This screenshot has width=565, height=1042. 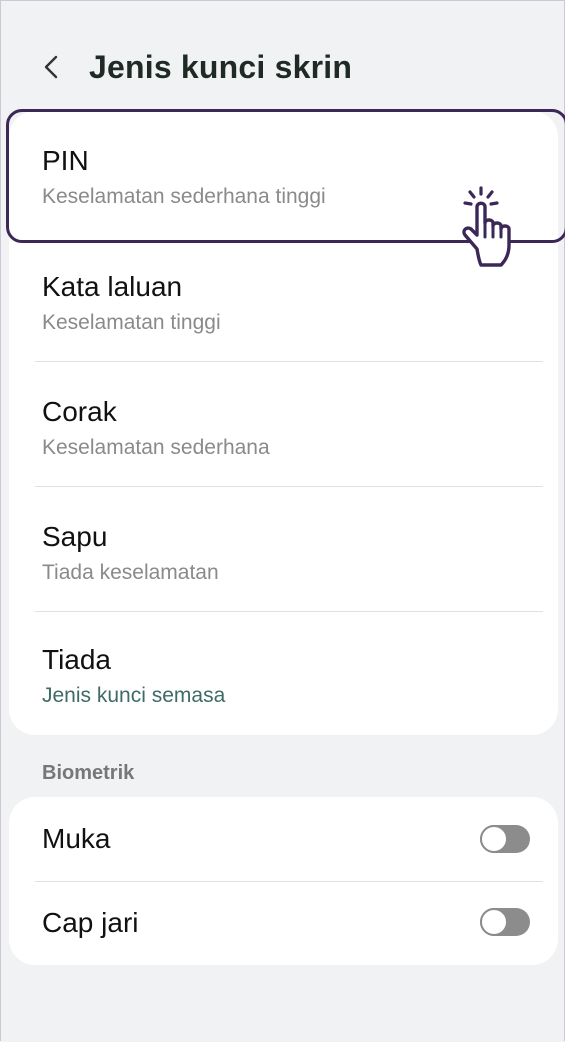 I want to click on biometric-item-title: Cap jari, so click(x=90, y=922).